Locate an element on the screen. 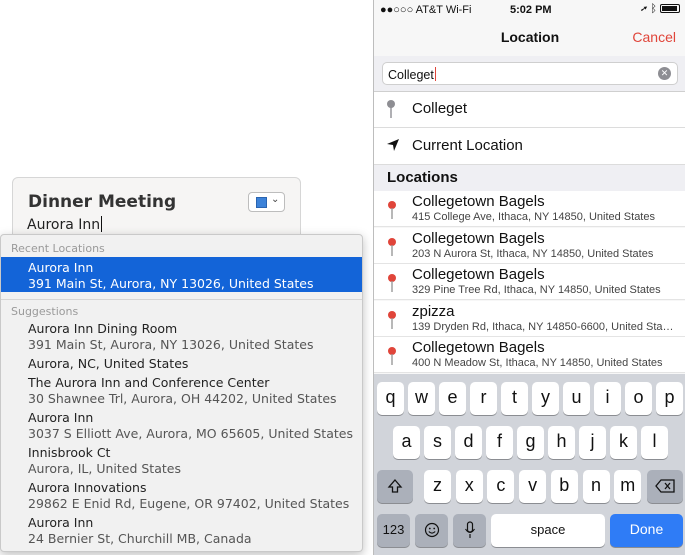  key-u: u is located at coordinates (576, 398).